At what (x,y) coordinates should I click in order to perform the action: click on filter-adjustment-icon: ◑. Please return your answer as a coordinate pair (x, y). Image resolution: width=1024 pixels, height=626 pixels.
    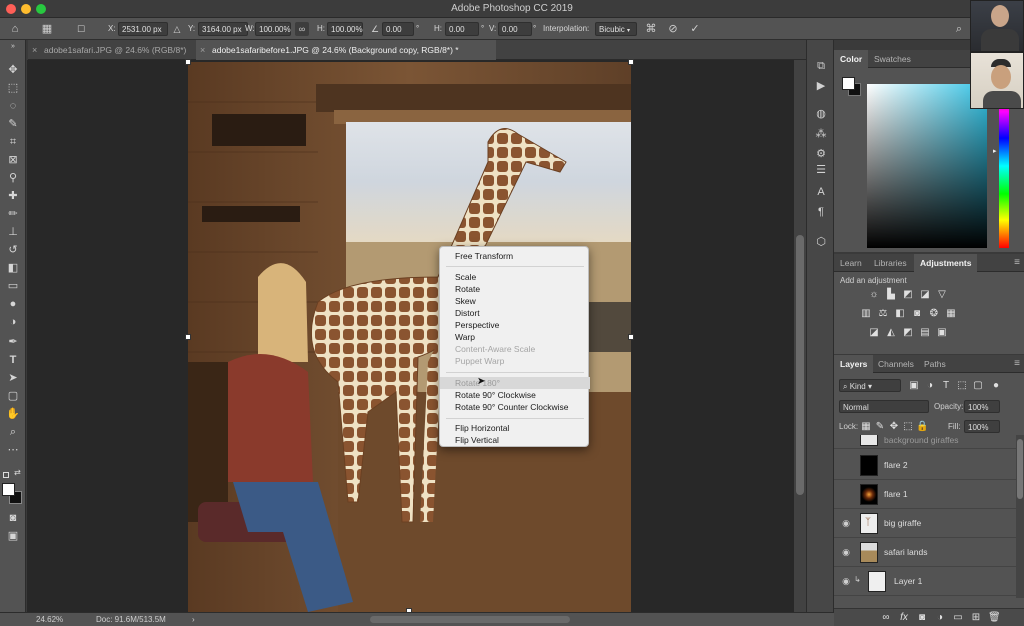
    Looking at the image, I should click on (930, 386).